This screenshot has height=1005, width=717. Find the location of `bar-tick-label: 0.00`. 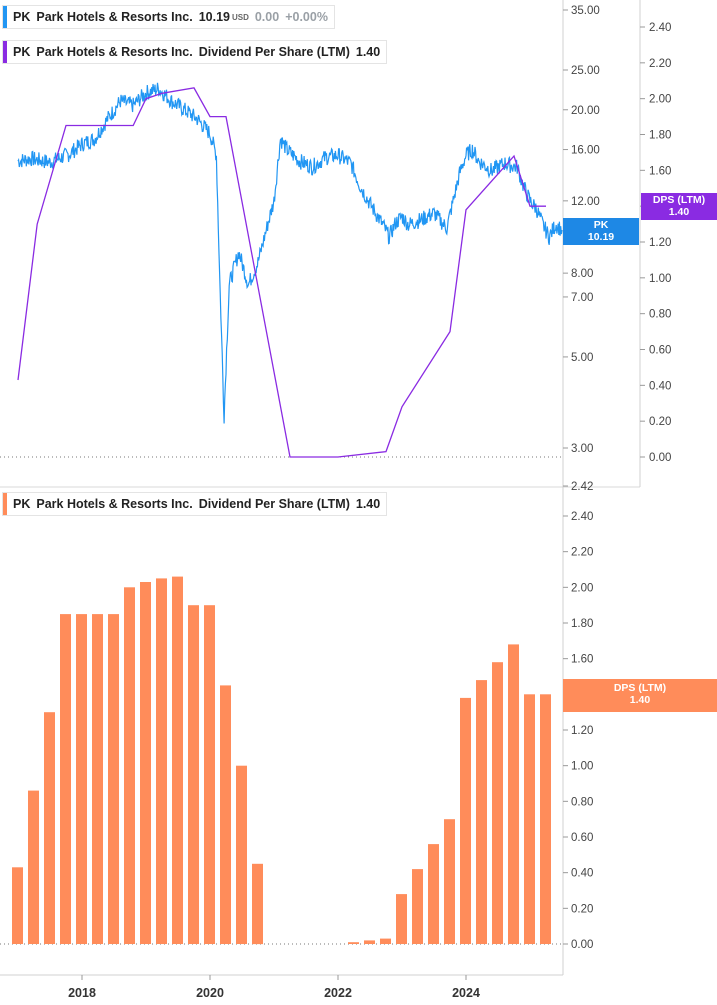

bar-tick-label: 0.00 is located at coordinates (582, 945).